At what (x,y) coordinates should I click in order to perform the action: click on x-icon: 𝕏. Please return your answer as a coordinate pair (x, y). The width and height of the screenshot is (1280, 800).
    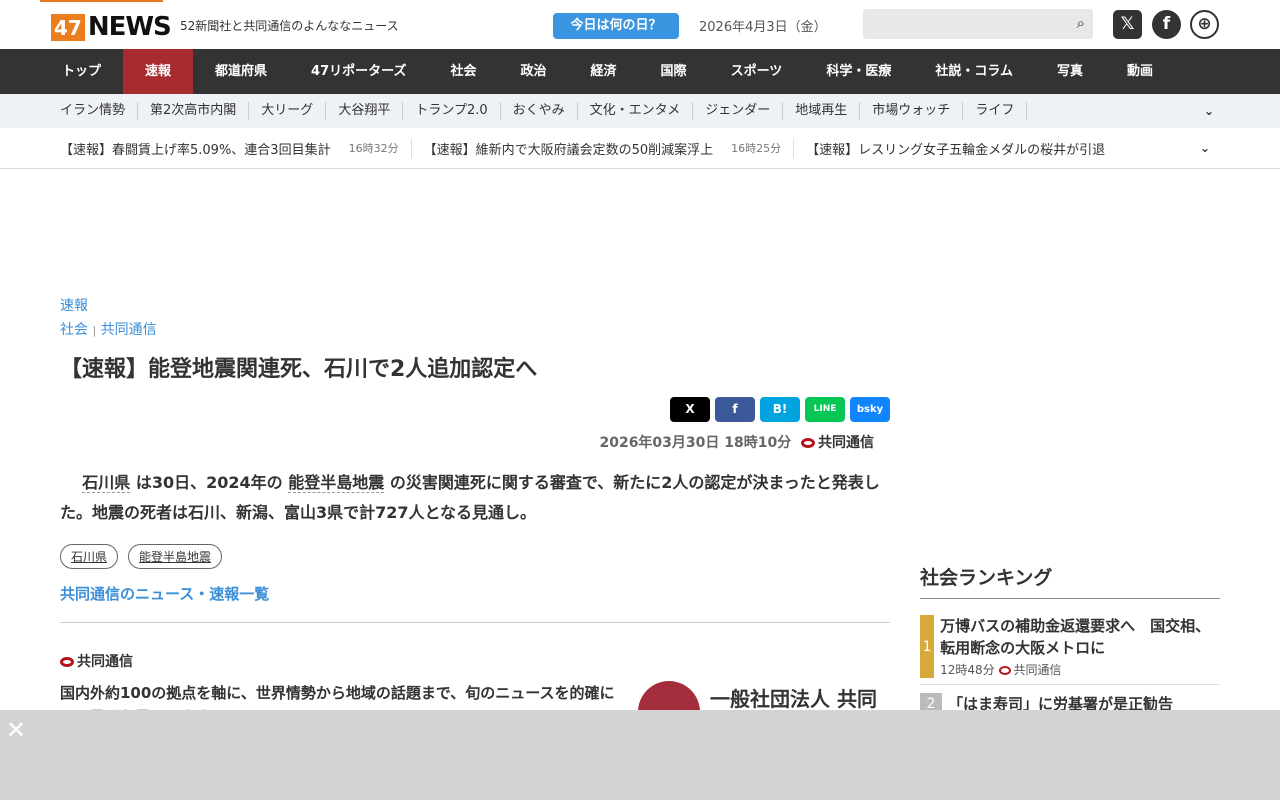
    Looking at the image, I should click on (1127, 24).